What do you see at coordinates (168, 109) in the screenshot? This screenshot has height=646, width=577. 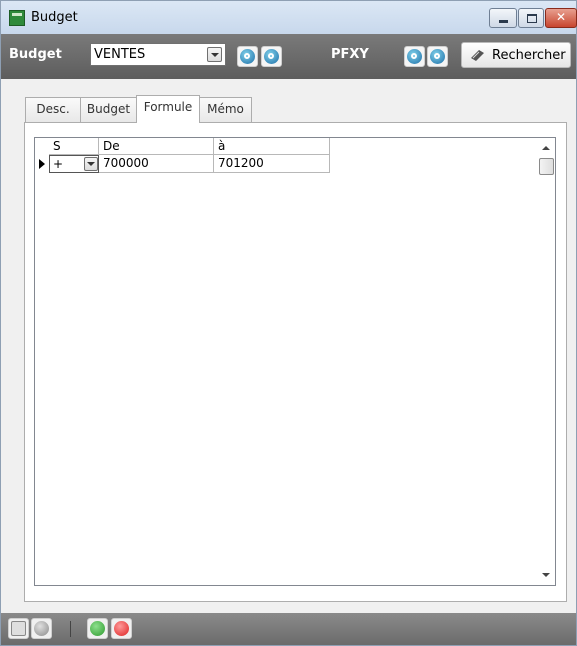 I see `tab-formule: Formule` at bounding box center [168, 109].